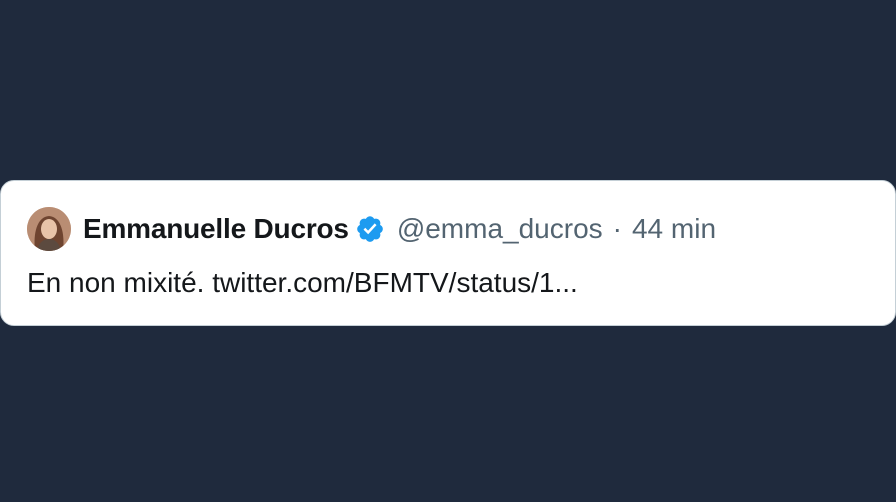  I want to click on tweet-timestamp: 44 min, so click(674, 229).